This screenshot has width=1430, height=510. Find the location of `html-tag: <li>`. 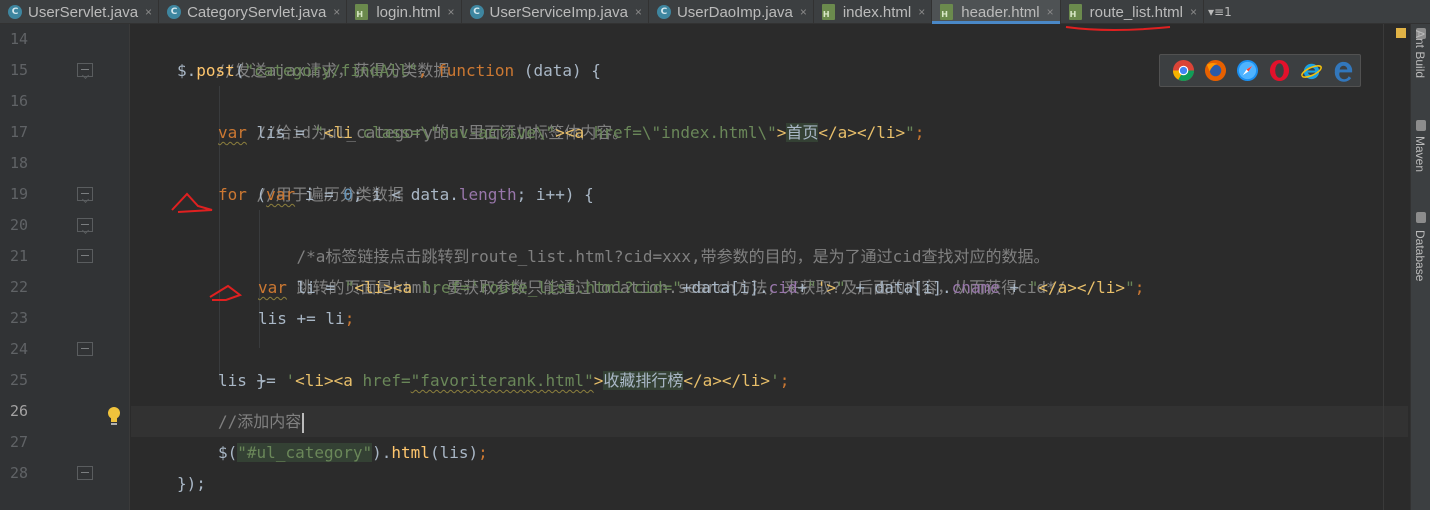

html-tag: <li> is located at coordinates (373, 287).